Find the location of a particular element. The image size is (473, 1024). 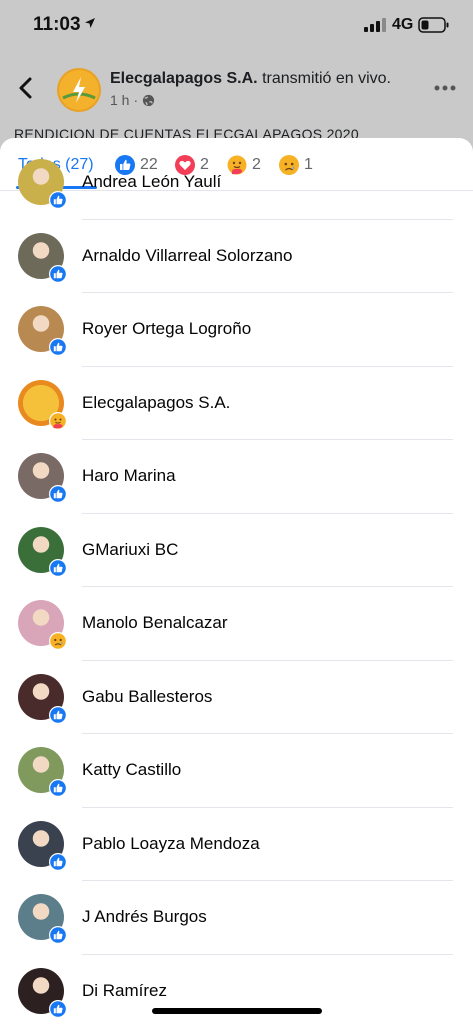

reaction-row: GMariuxi BC is located at coordinates (236, 550).